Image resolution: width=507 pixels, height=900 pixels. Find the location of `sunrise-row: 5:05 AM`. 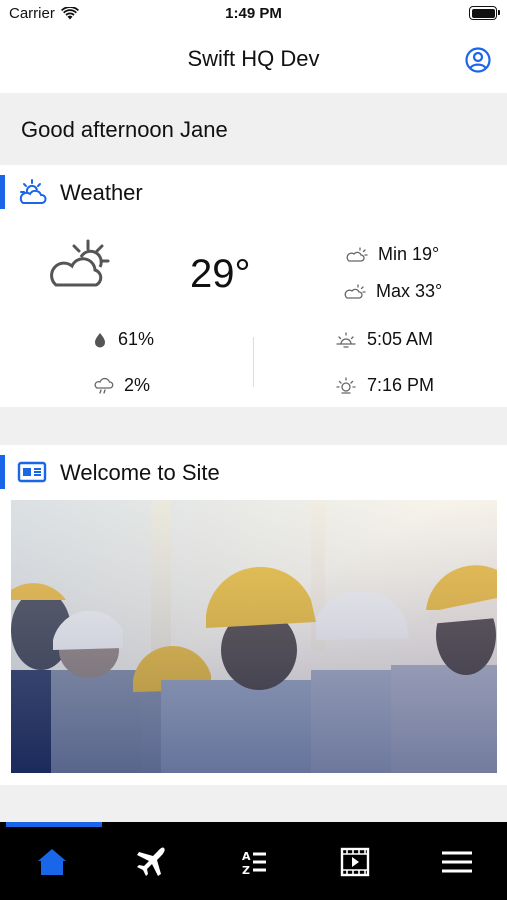

sunrise-row: 5:05 AM is located at coordinates (384, 339).